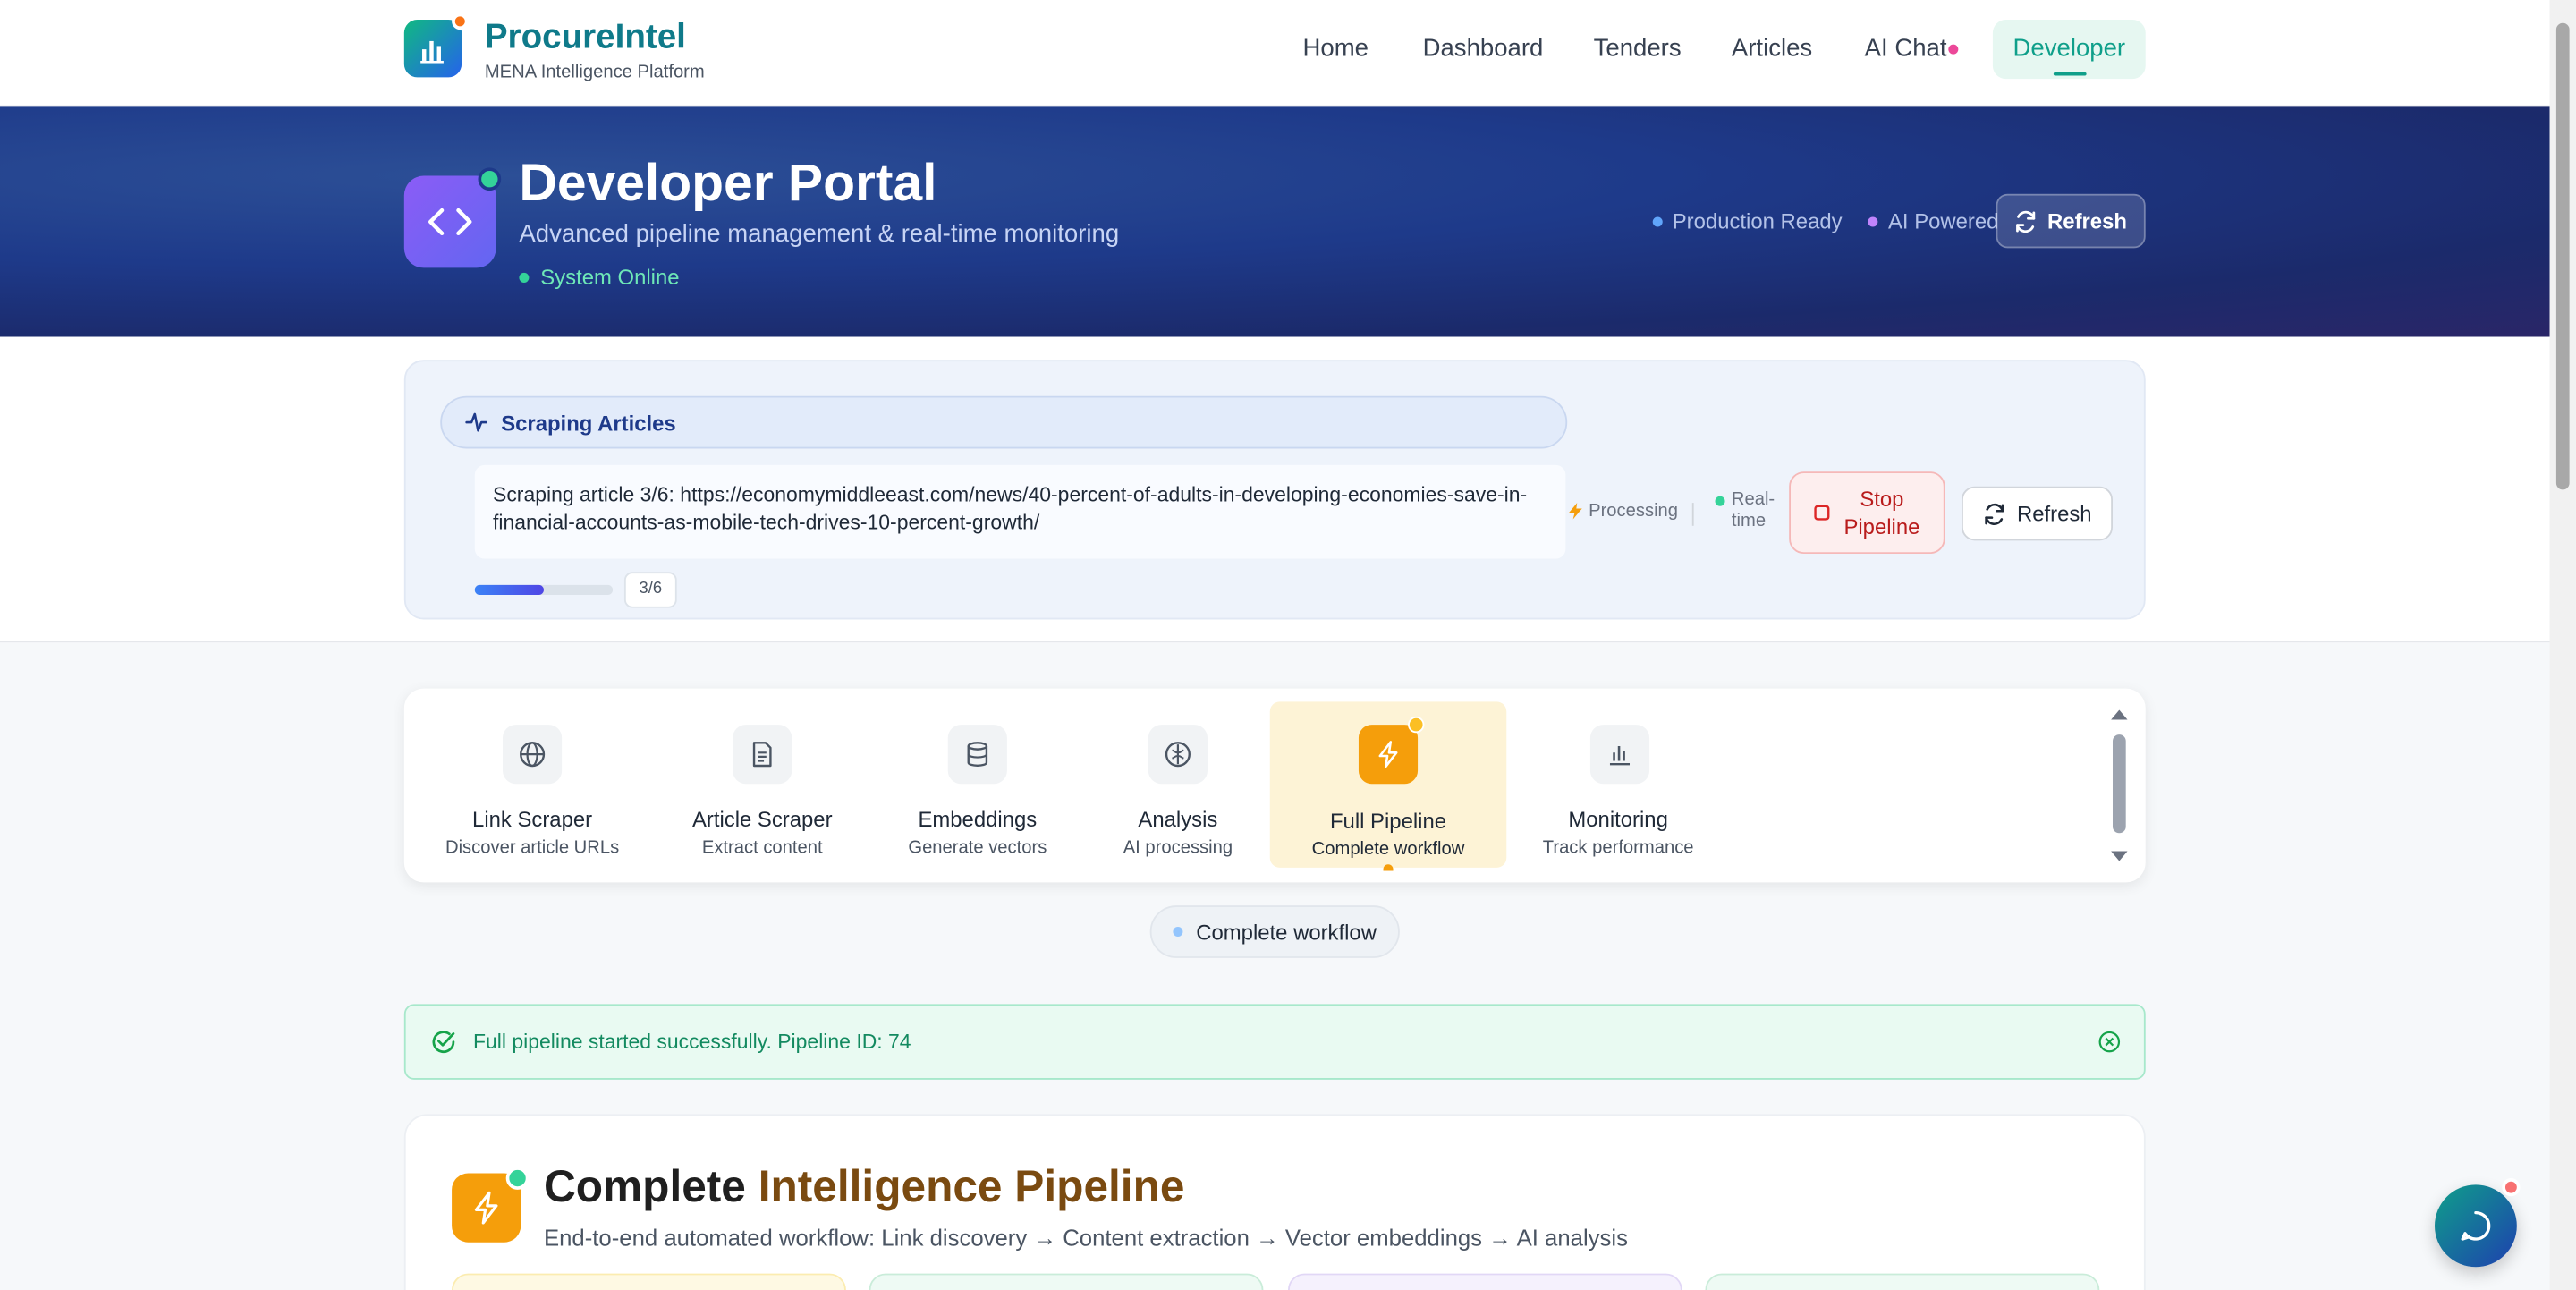 The height and width of the screenshot is (1290, 2576). Describe the element at coordinates (2562, 645) in the screenshot. I see `page-scrollbar` at that location.